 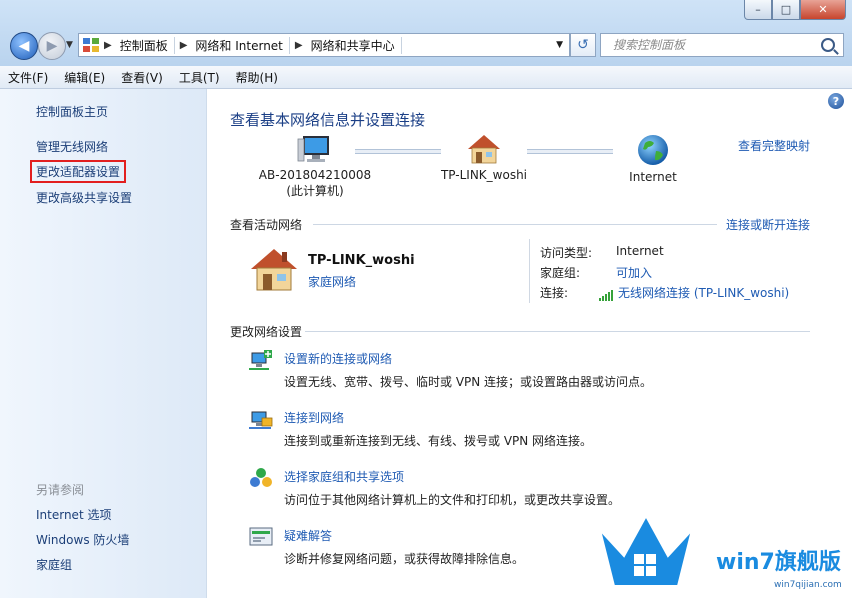 What do you see at coordinates (261, 420) in the screenshot?
I see `connect-network-icon` at bounding box center [261, 420].